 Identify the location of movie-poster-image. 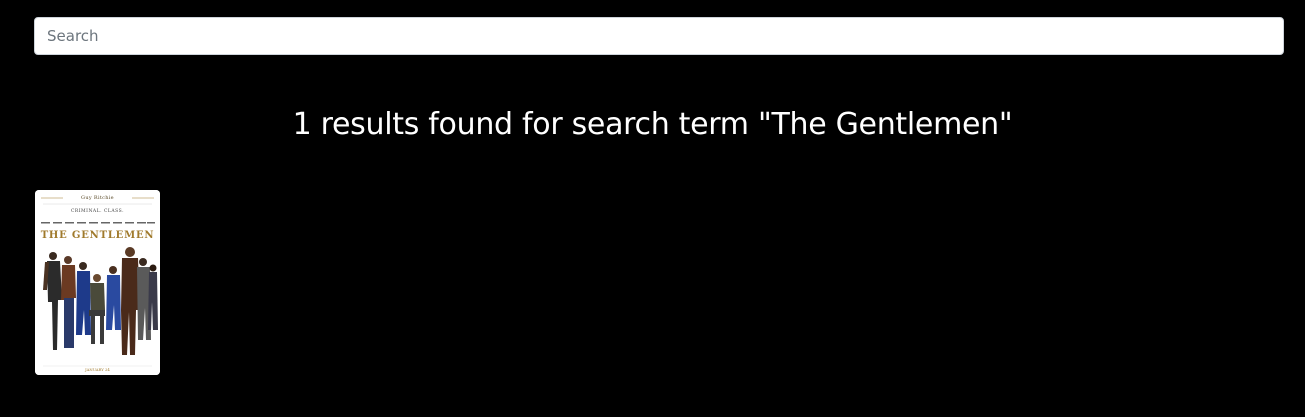
(97, 282).